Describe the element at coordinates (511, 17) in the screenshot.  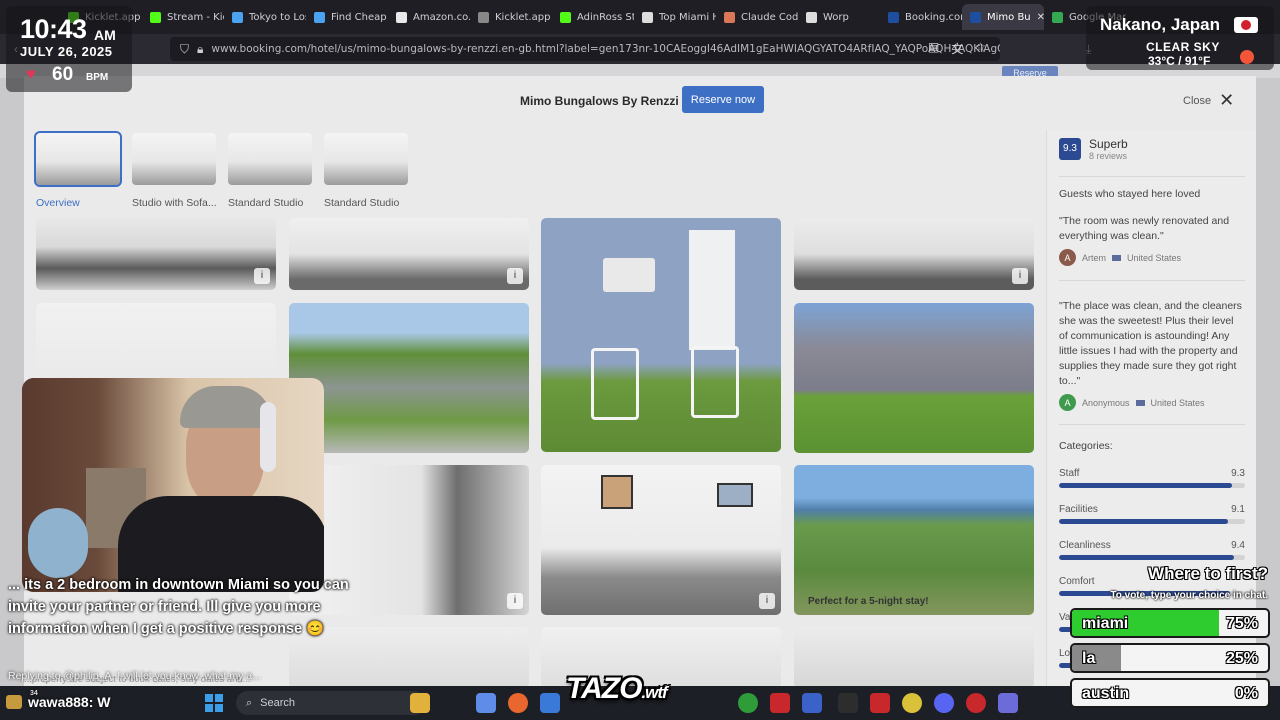
I see `browser-tab: Kicklet.app` at that location.